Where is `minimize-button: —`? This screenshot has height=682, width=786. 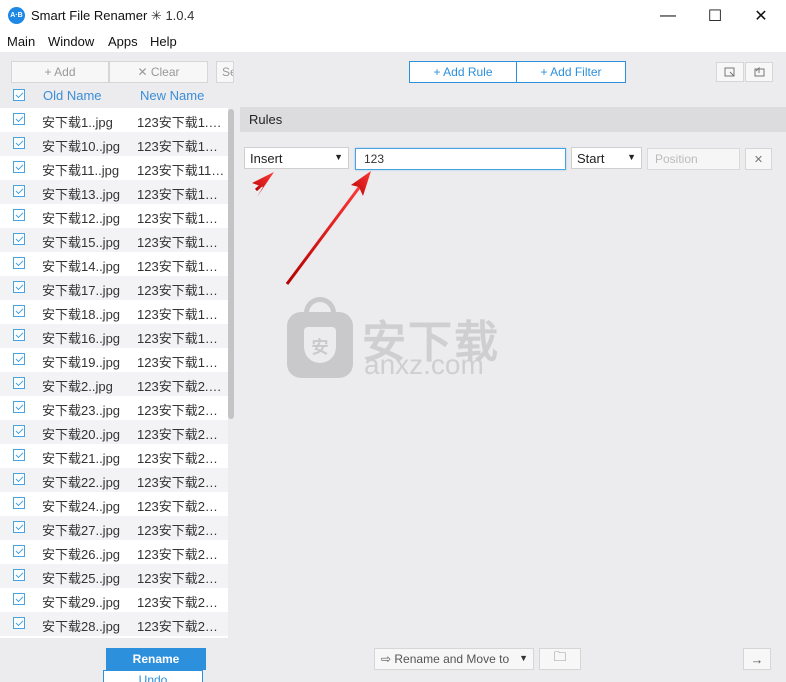 minimize-button: — is located at coordinates (668, 16).